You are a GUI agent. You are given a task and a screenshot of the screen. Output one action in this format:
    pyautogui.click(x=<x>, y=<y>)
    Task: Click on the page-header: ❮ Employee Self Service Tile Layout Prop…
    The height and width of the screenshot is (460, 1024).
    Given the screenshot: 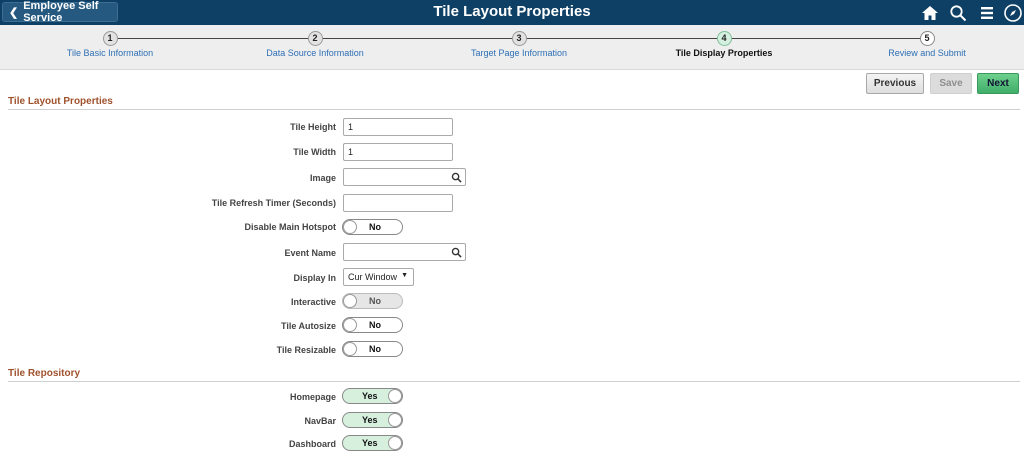 What is the action you would take?
    pyautogui.click(x=512, y=12)
    